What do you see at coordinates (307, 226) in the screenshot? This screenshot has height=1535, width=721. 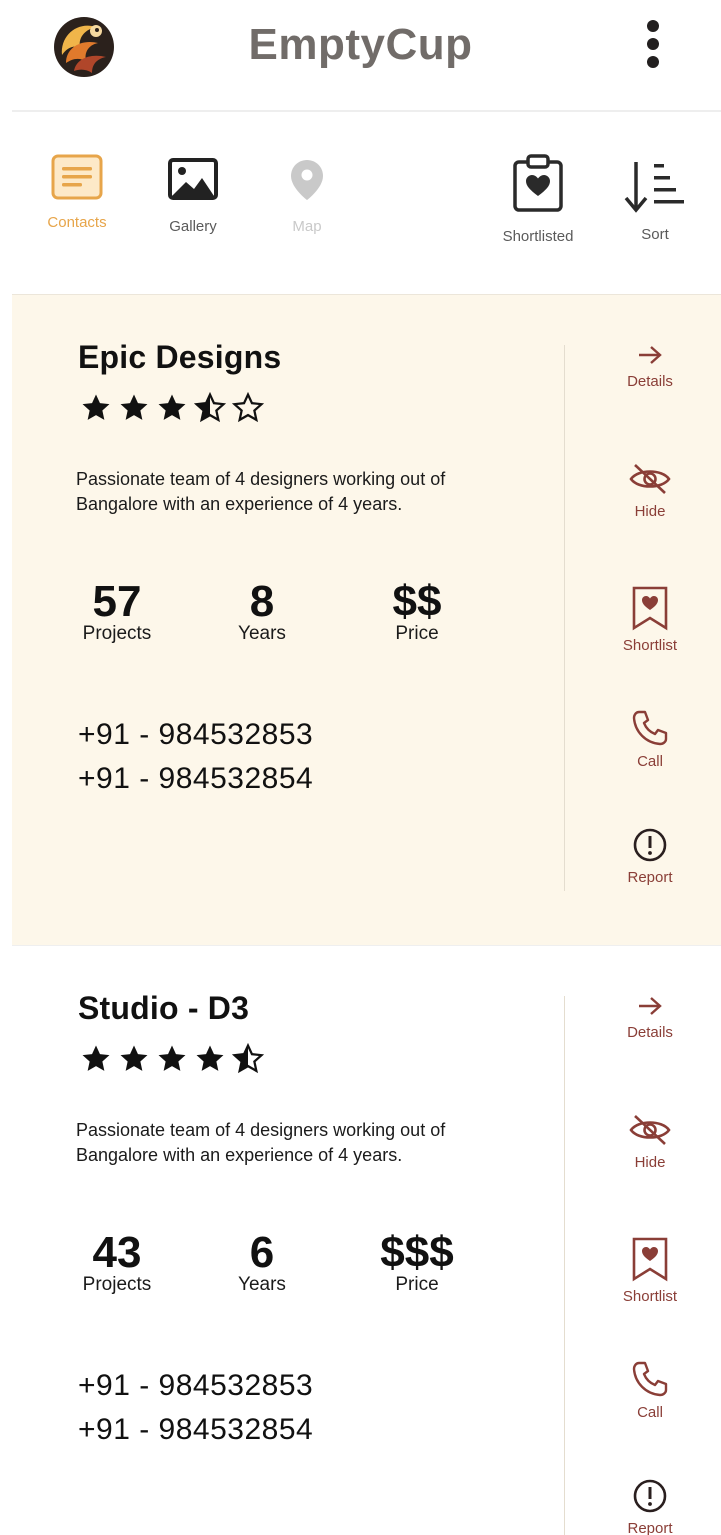 I see `tab-label: Map` at bounding box center [307, 226].